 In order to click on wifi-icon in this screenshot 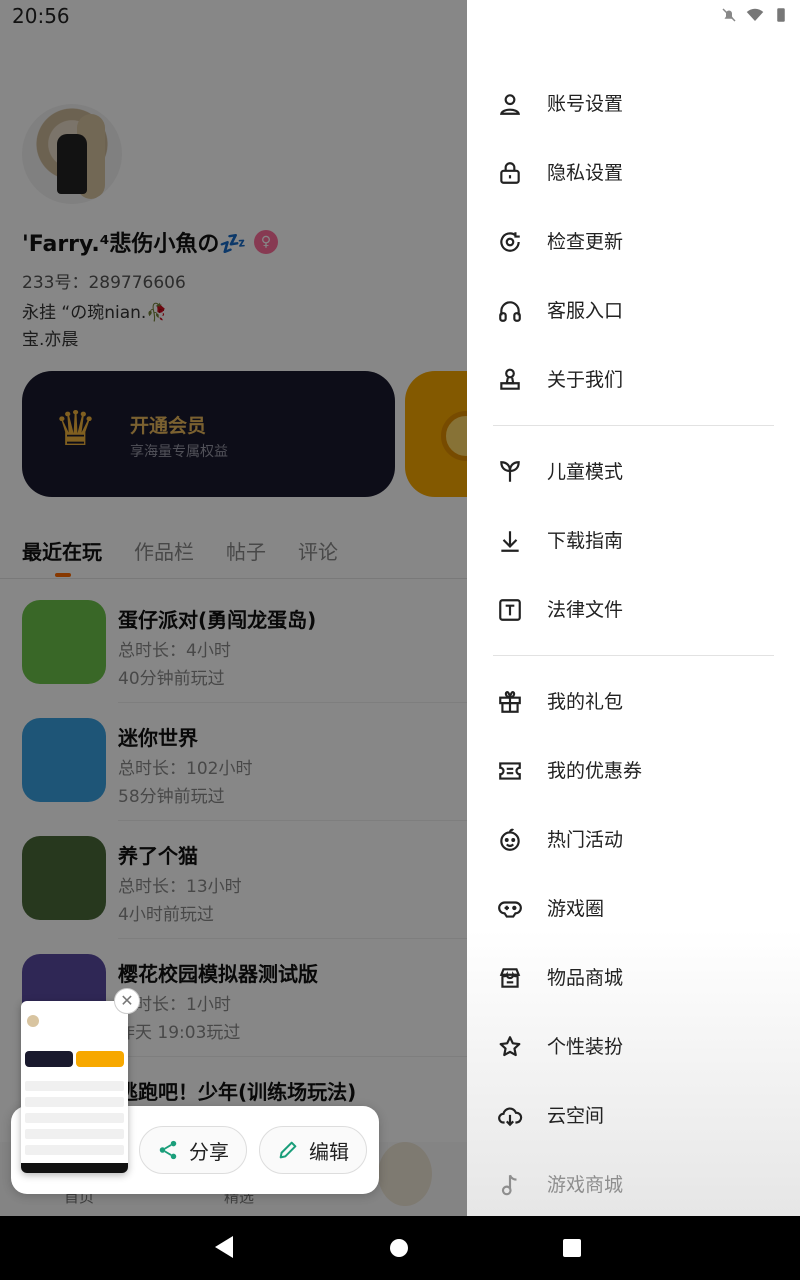, I will do `click(755, 14)`.